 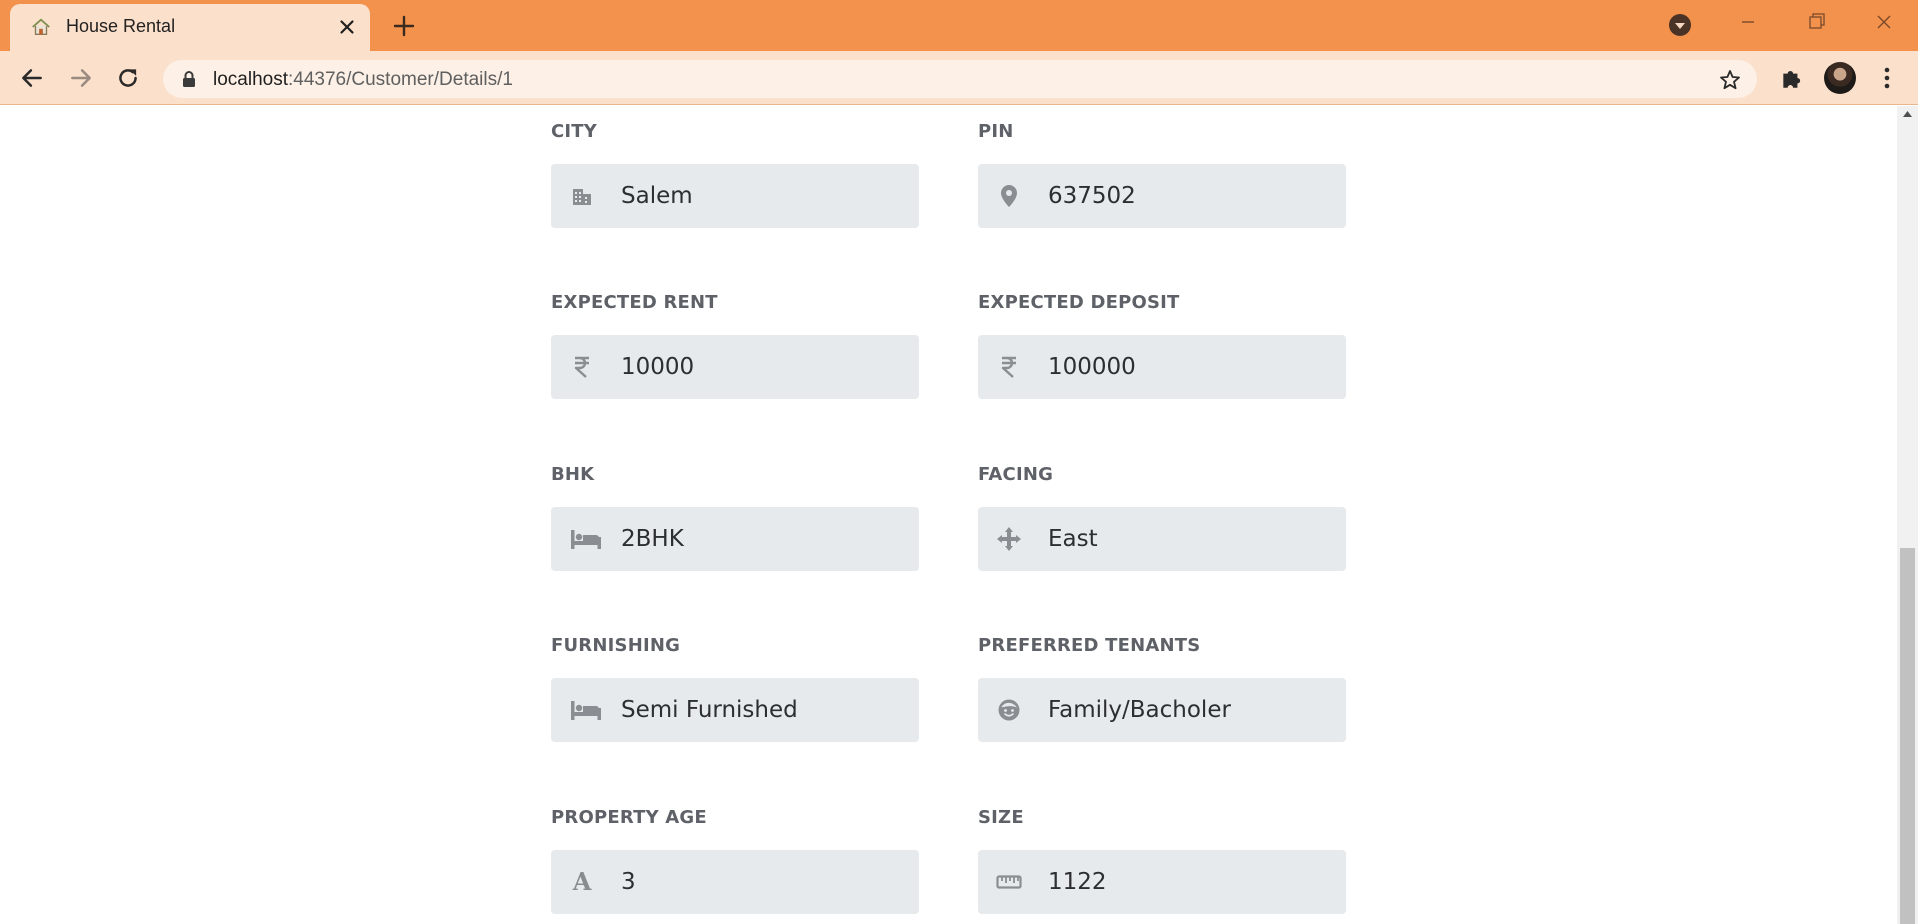 What do you see at coordinates (1162, 367) in the screenshot?
I see `expected-deposit-input: 100000` at bounding box center [1162, 367].